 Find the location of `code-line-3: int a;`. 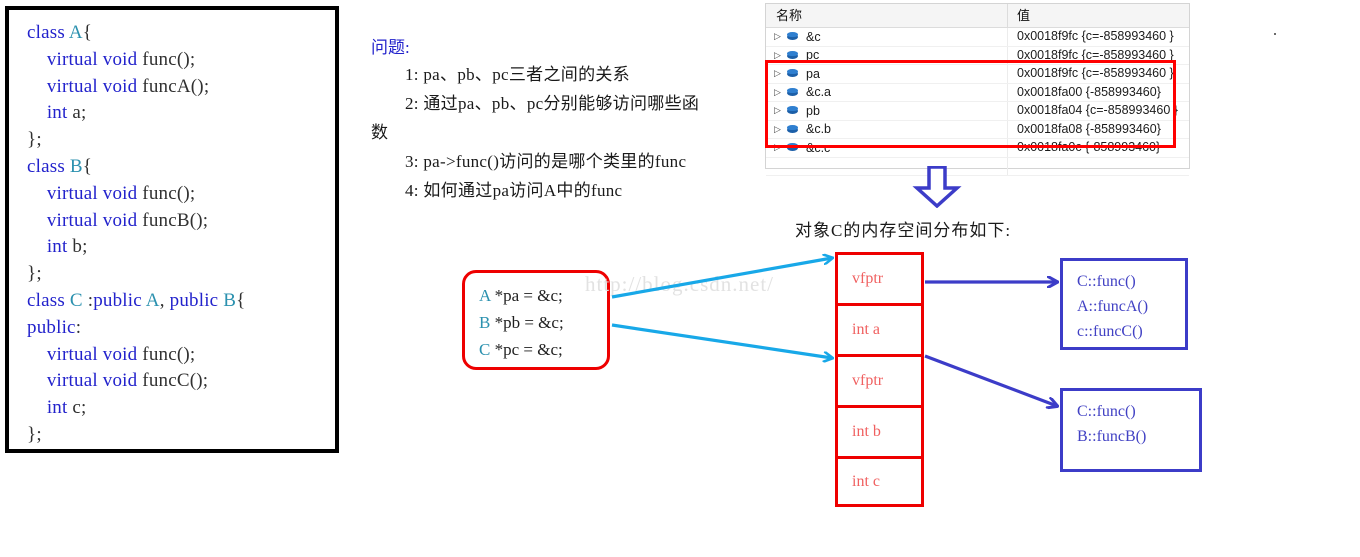

code-line-3: int a; is located at coordinates (181, 113).